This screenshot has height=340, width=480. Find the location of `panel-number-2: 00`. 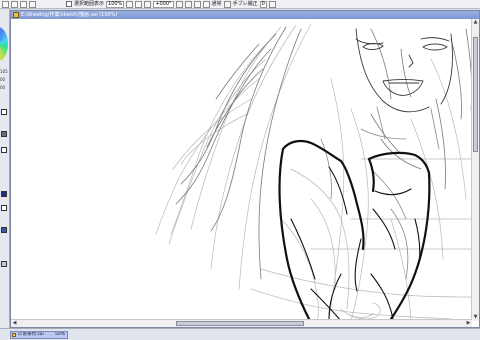

panel-number-2: 00 is located at coordinates (3, 79).